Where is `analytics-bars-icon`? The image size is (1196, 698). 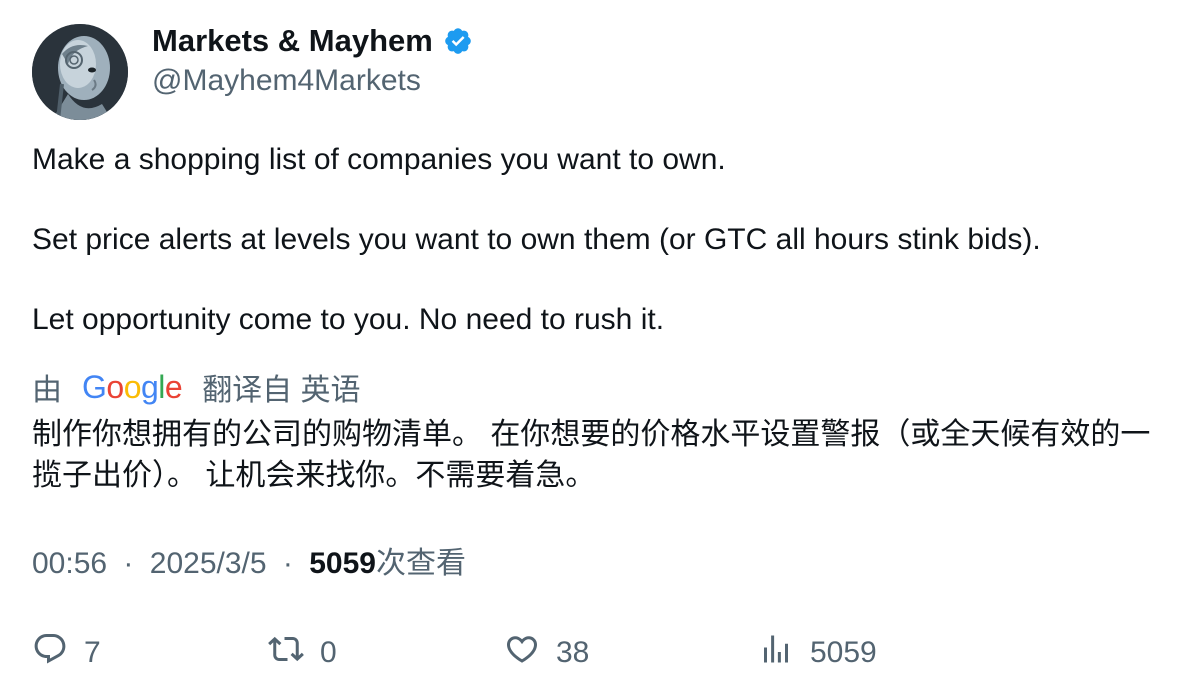 analytics-bars-icon is located at coordinates (776, 653).